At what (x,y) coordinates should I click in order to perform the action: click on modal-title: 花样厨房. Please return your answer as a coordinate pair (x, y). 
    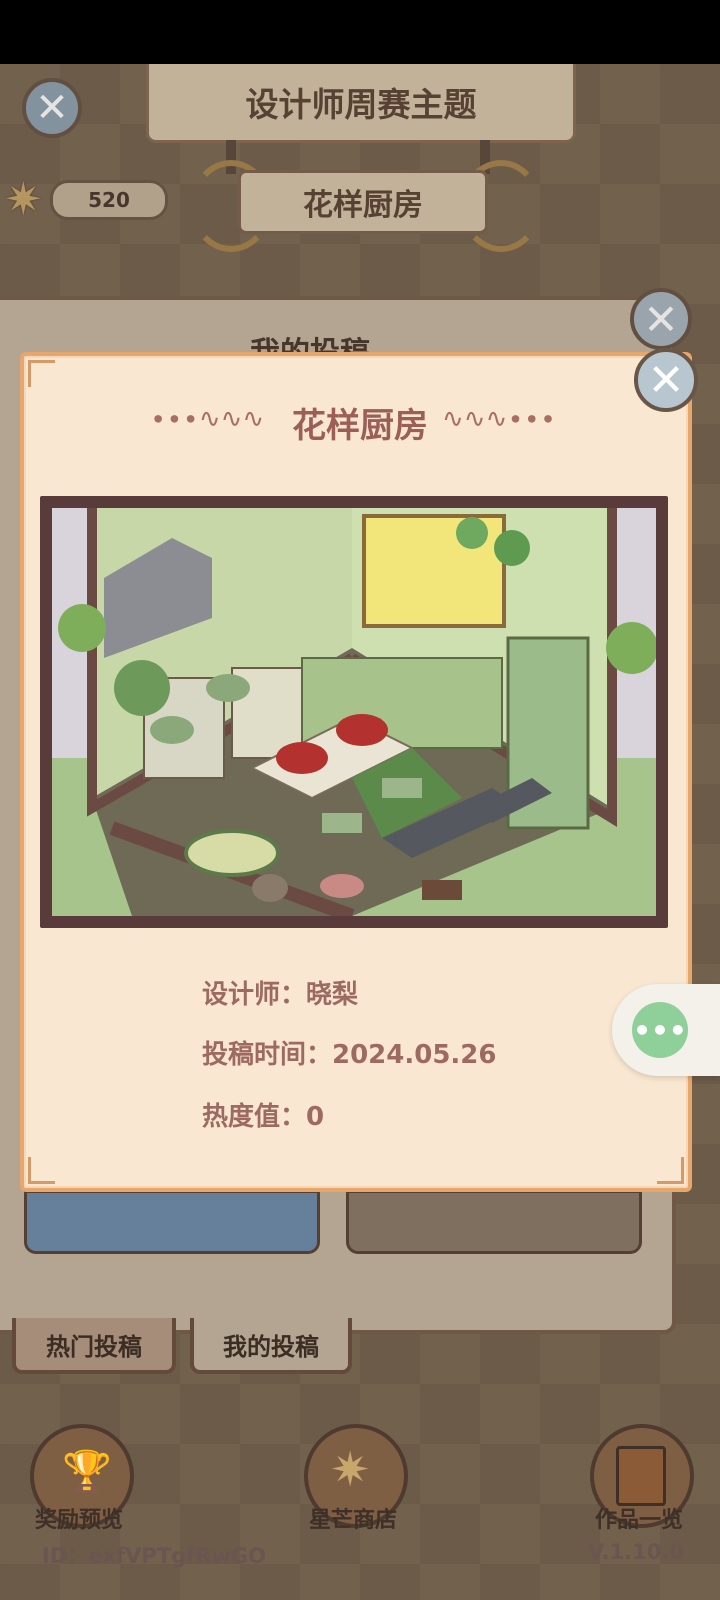
    Looking at the image, I should click on (360, 426).